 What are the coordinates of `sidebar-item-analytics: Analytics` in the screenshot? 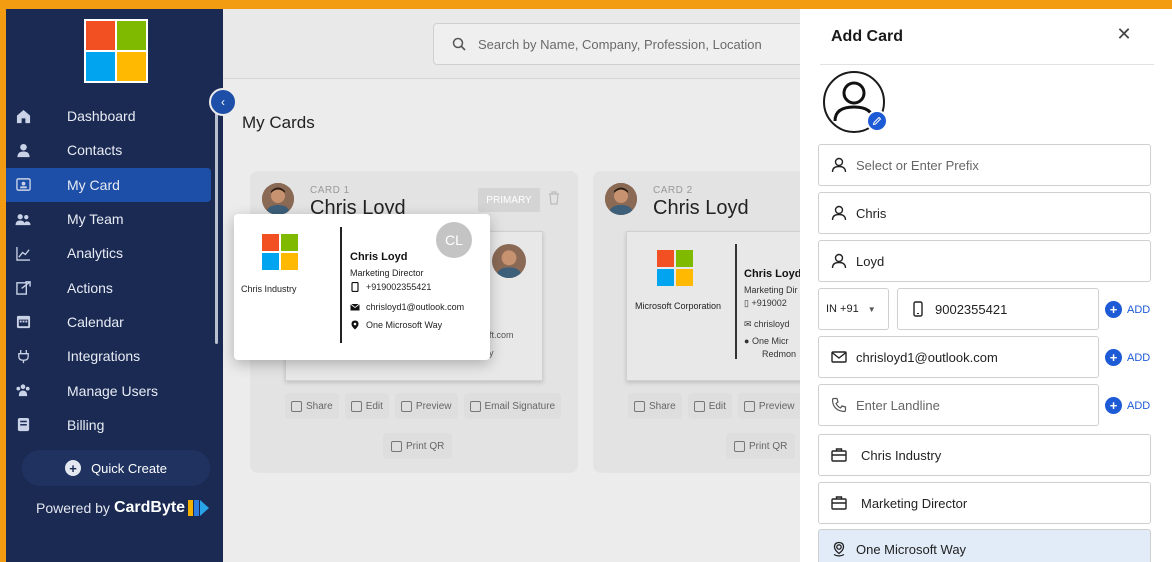 It's located at (114, 253).